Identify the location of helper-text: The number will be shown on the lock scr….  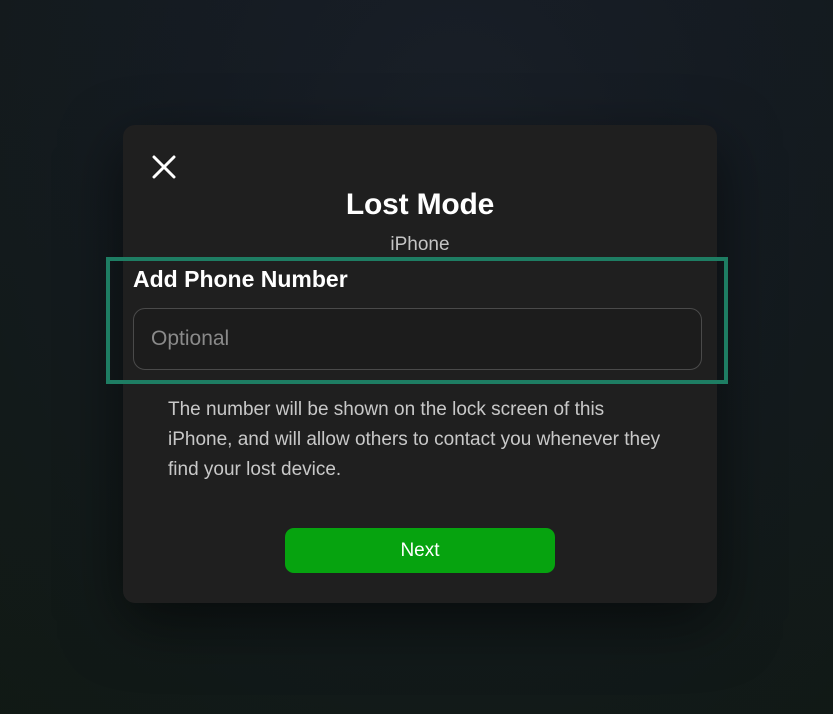
(414, 439).